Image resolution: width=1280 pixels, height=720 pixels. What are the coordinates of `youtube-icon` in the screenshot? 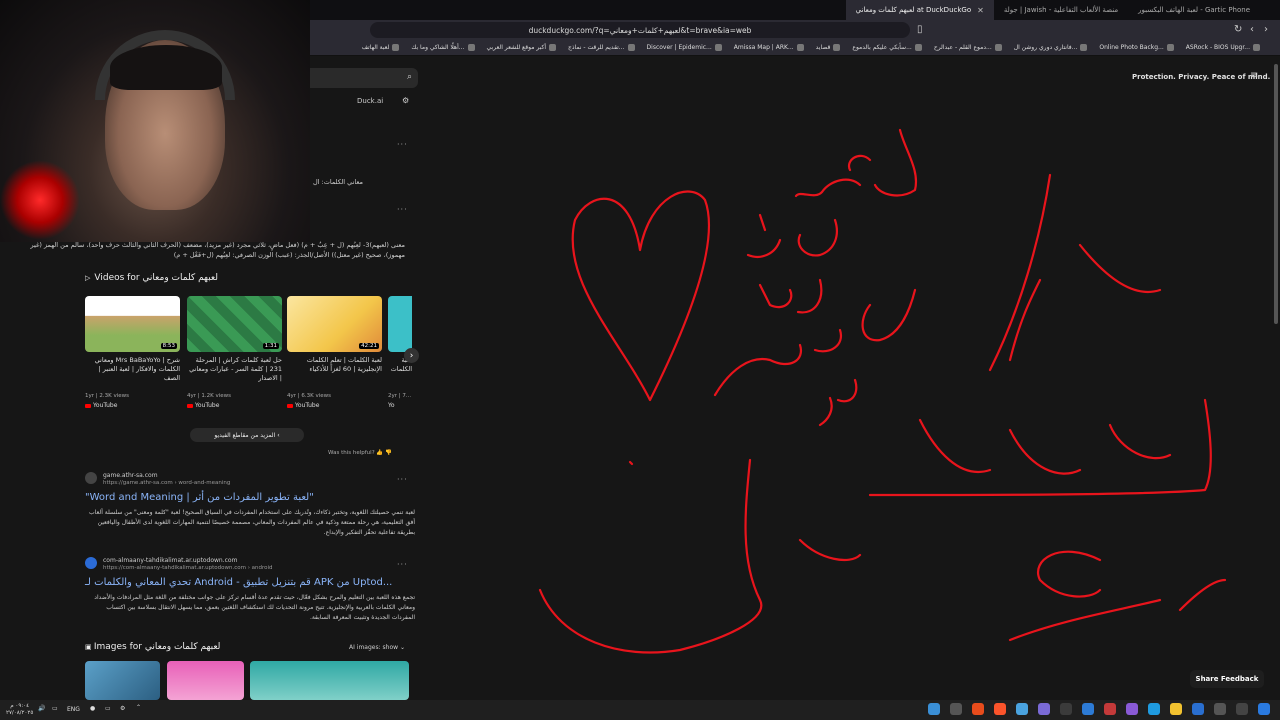 It's located at (190, 405).